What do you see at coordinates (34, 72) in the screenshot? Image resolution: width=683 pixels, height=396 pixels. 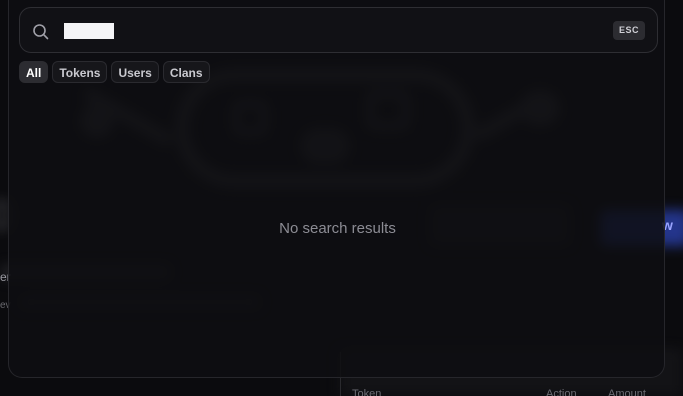 I see `tab-all: All` at bounding box center [34, 72].